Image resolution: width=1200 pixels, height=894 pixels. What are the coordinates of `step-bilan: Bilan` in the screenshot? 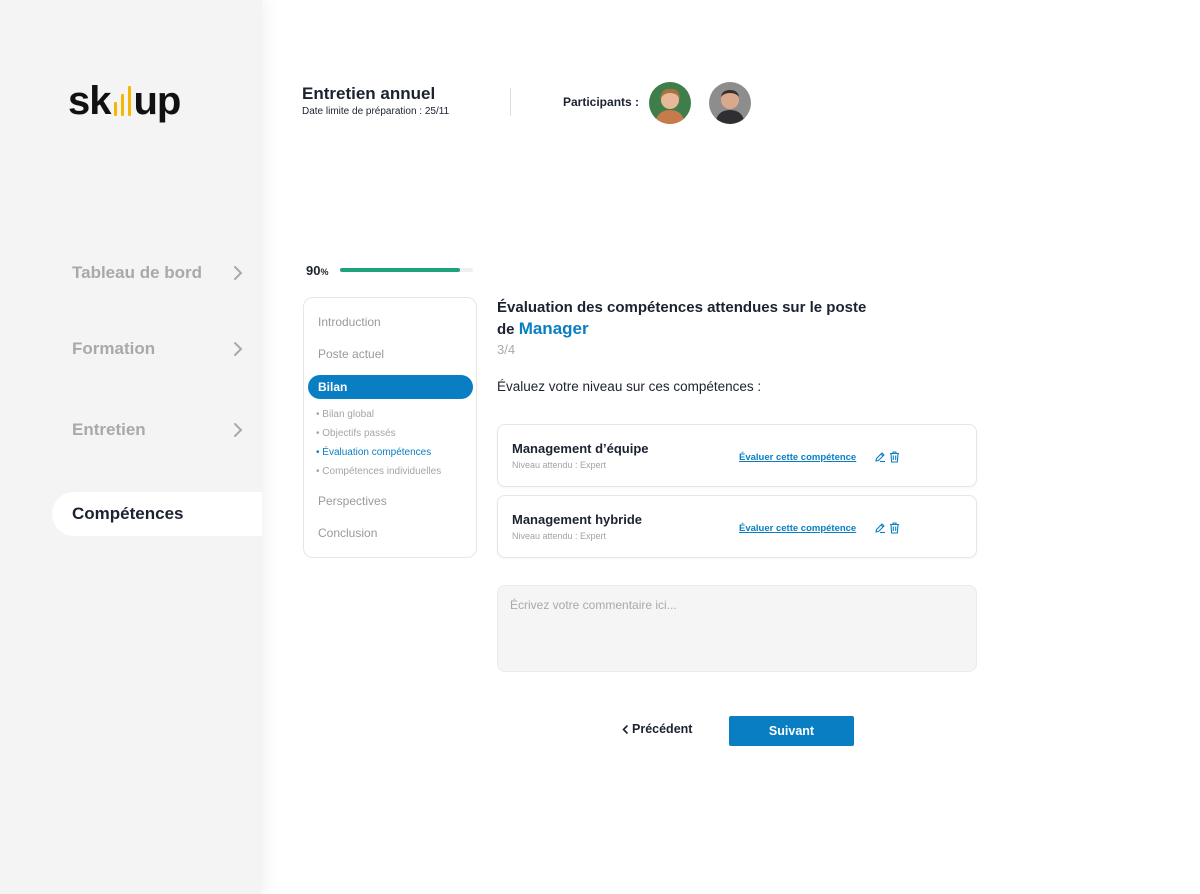 It's located at (390, 387).